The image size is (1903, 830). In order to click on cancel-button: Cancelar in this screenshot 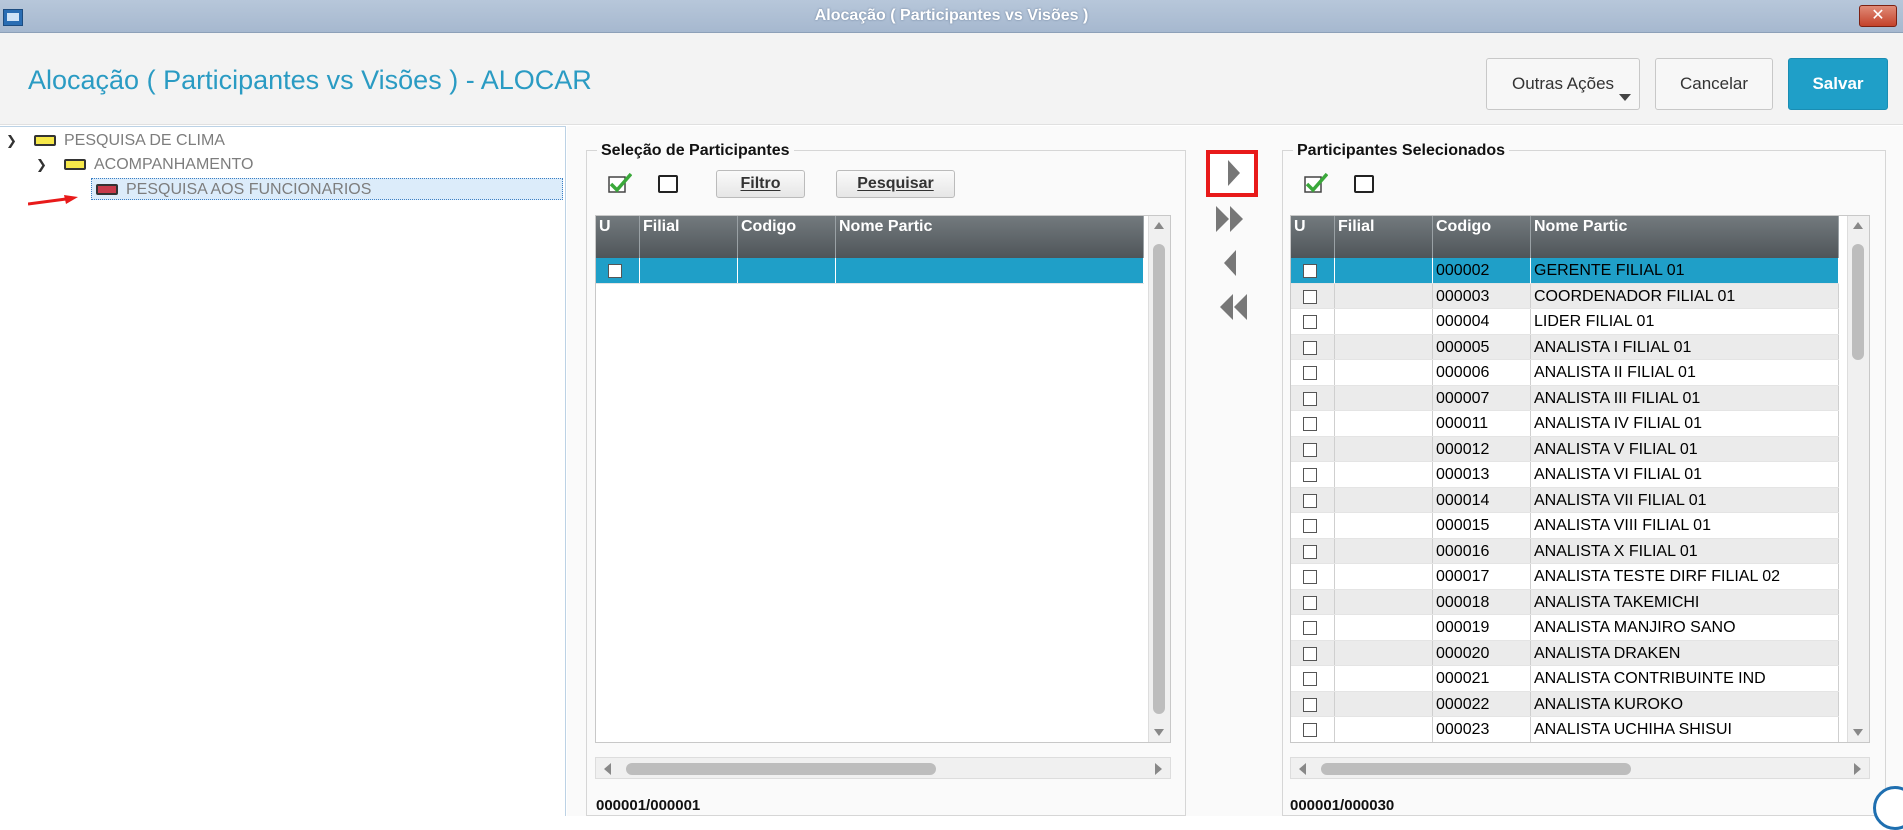, I will do `click(1714, 84)`.